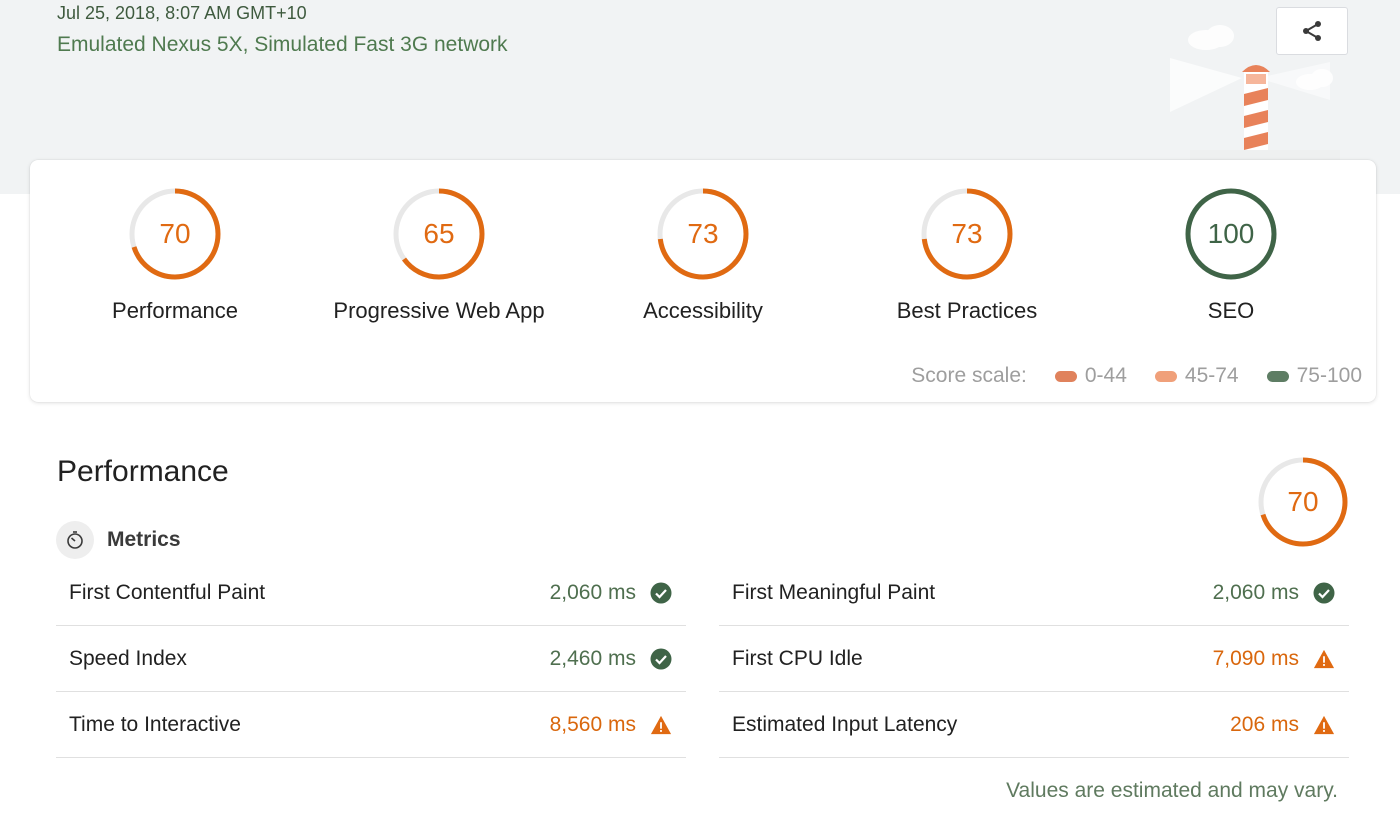 Image resolution: width=1400 pixels, height=827 pixels. I want to click on accessibility-score-ring: 73, so click(703, 234).